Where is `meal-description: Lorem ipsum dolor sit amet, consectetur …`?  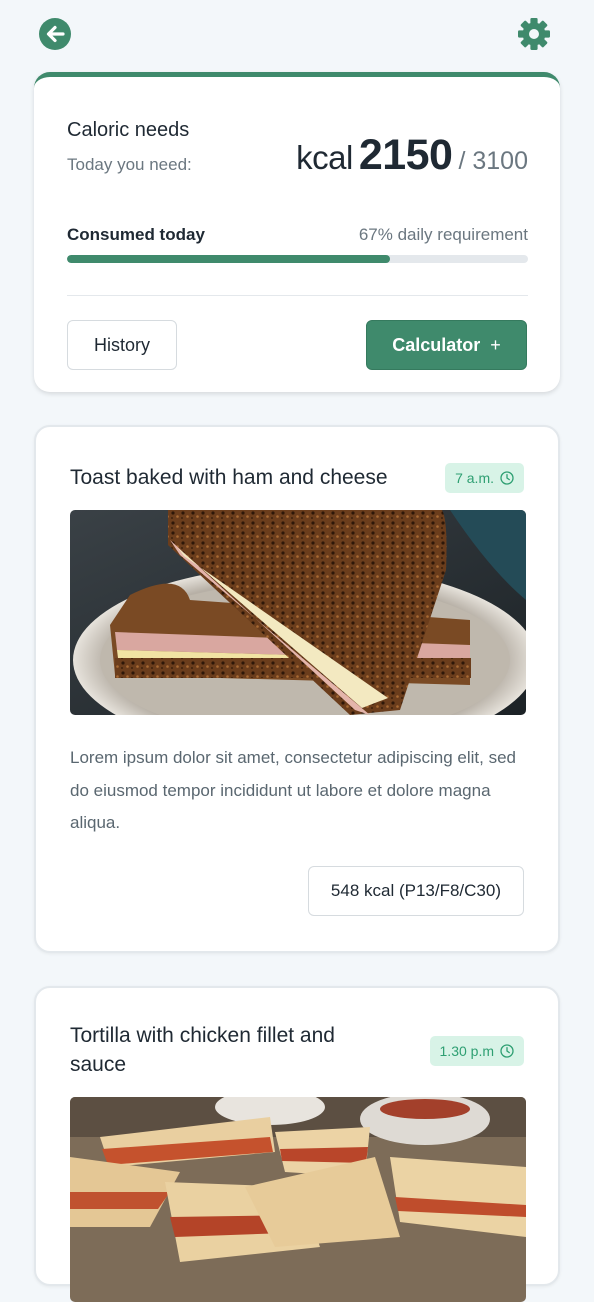
meal-description: Lorem ipsum dolor sit amet, consectetur … is located at coordinates (293, 790).